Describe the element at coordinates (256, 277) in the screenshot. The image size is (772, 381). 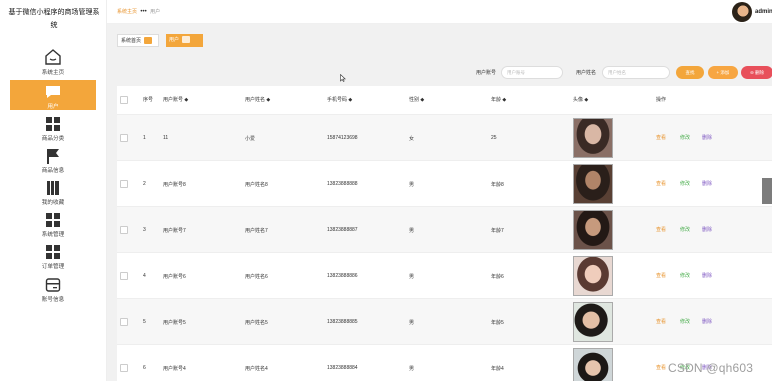
I see `cell-name: 用户姓名6` at that location.